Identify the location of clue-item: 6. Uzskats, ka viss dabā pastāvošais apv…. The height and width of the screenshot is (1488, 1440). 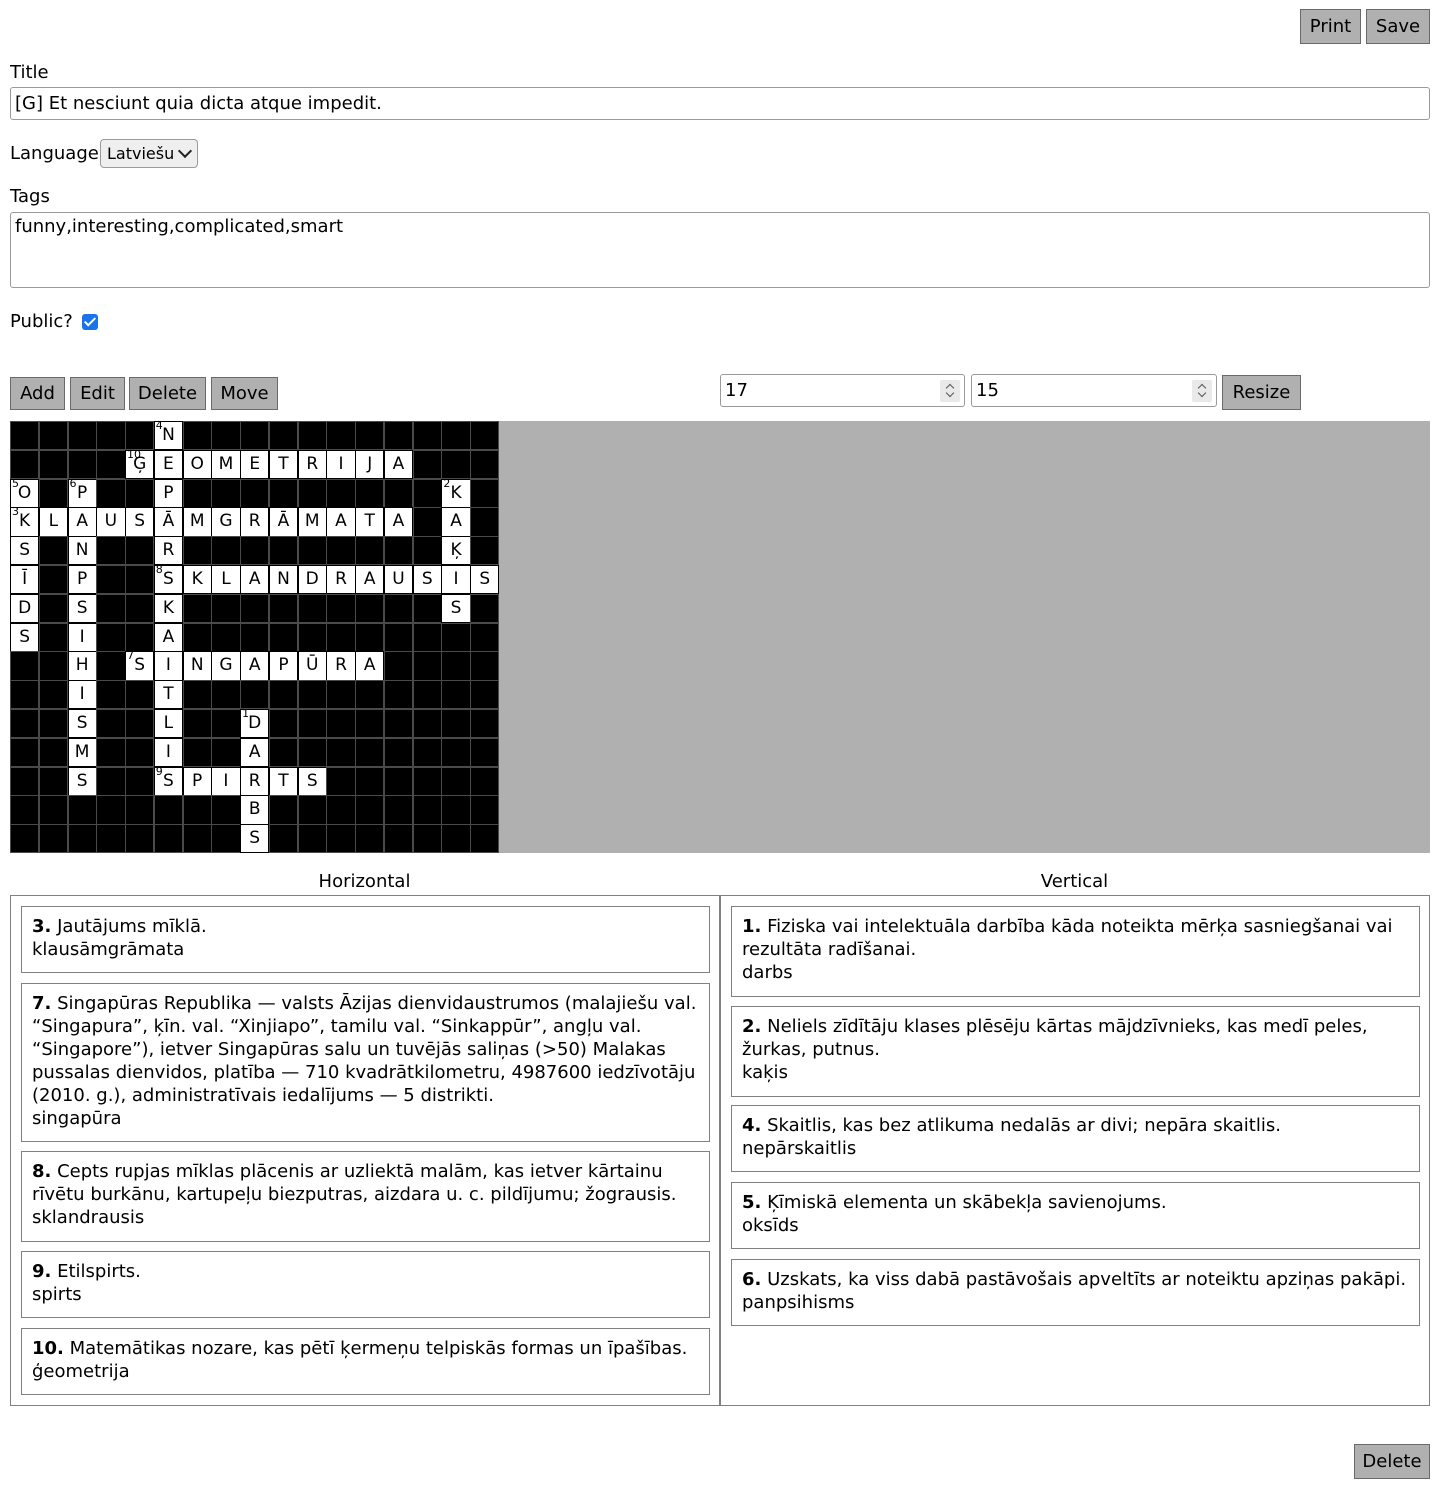
(1075, 1292).